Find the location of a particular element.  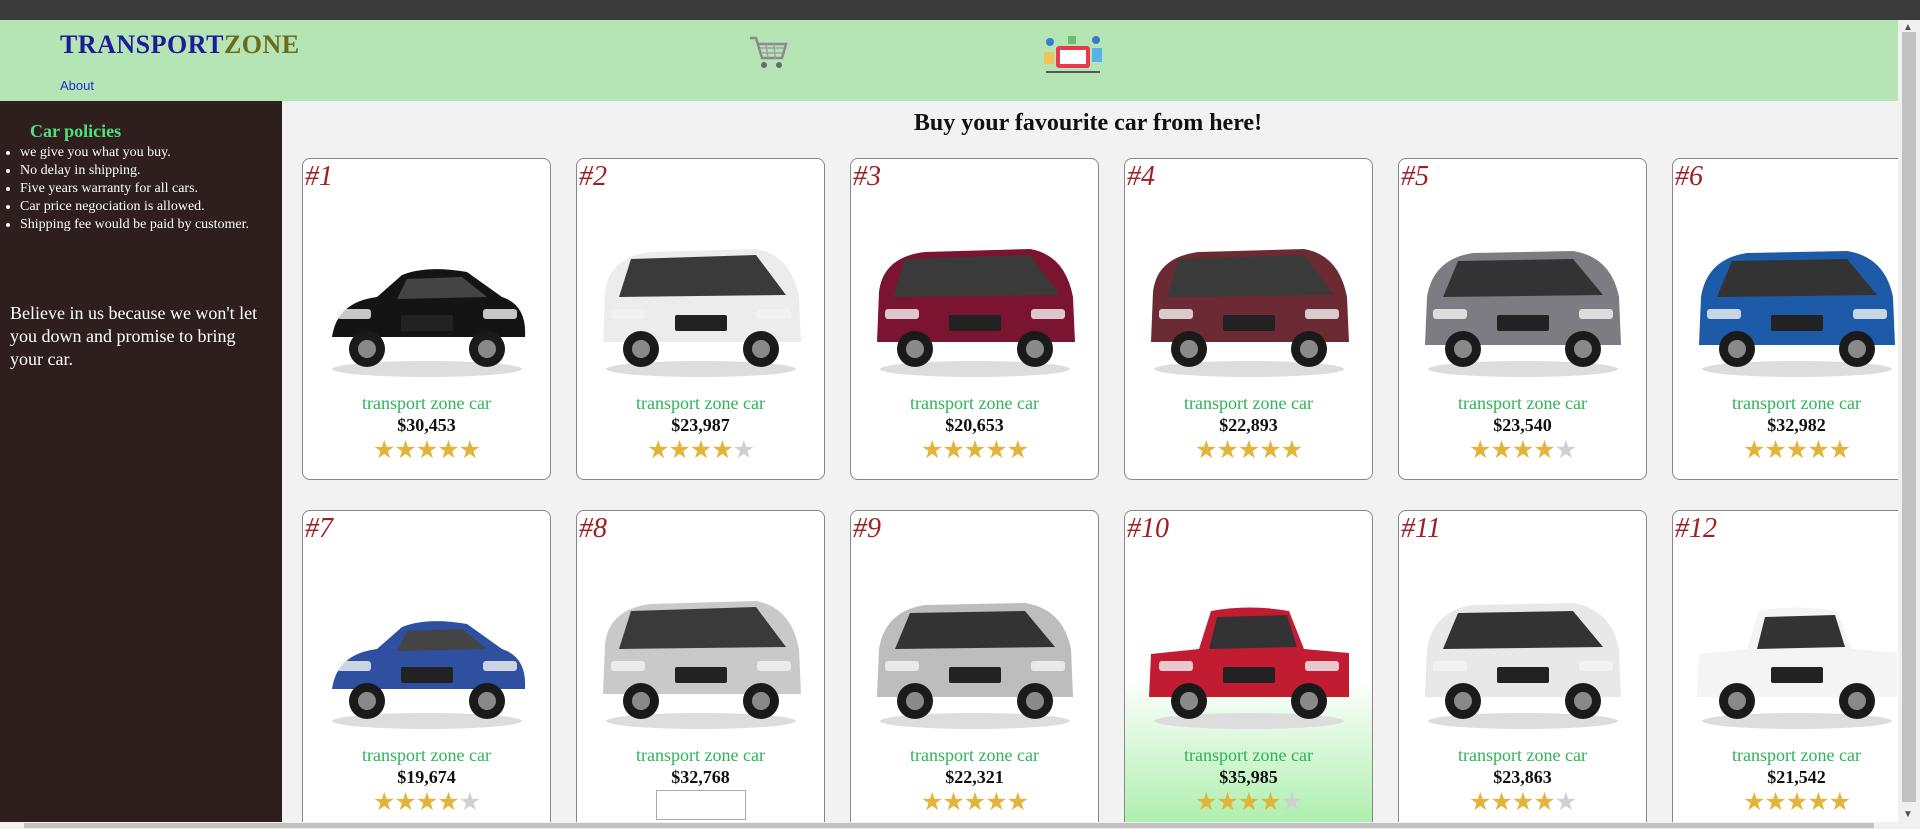

car-card: #5 transport zone car $23,540 ★★★★★ is located at coordinates (1522, 319).